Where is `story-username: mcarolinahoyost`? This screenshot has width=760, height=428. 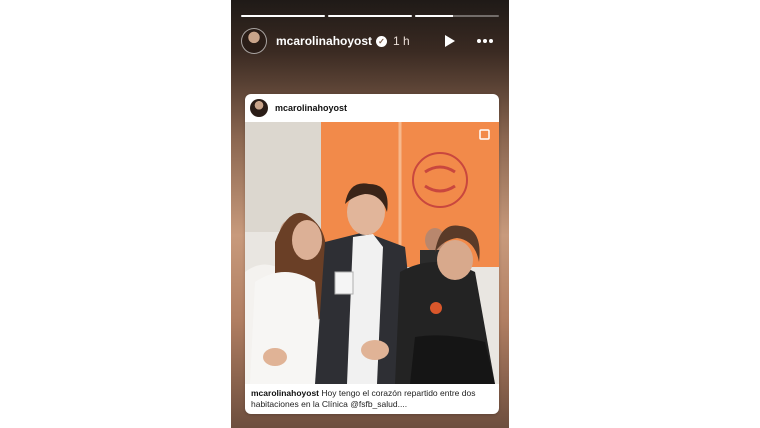 story-username: mcarolinahoyost is located at coordinates (324, 41).